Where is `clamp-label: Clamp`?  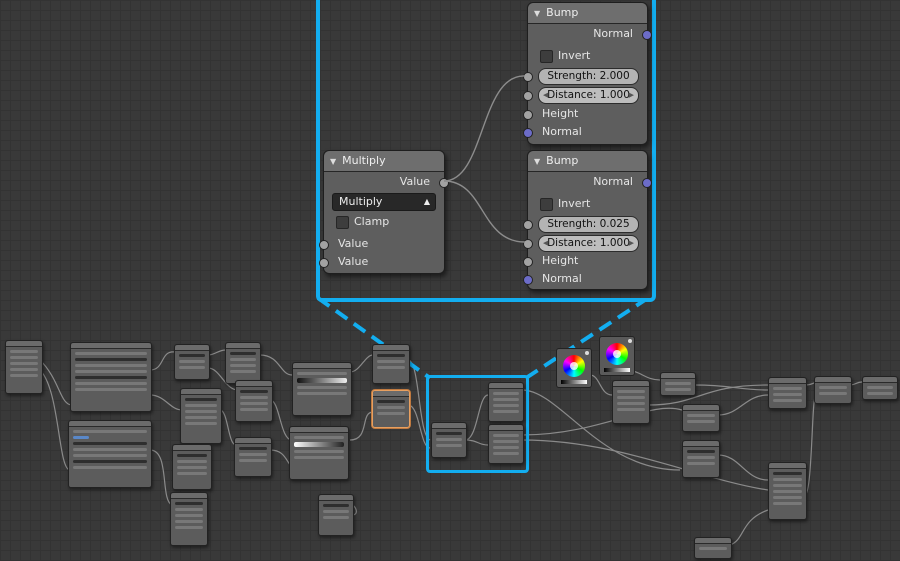
clamp-label: Clamp is located at coordinates (372, 221).